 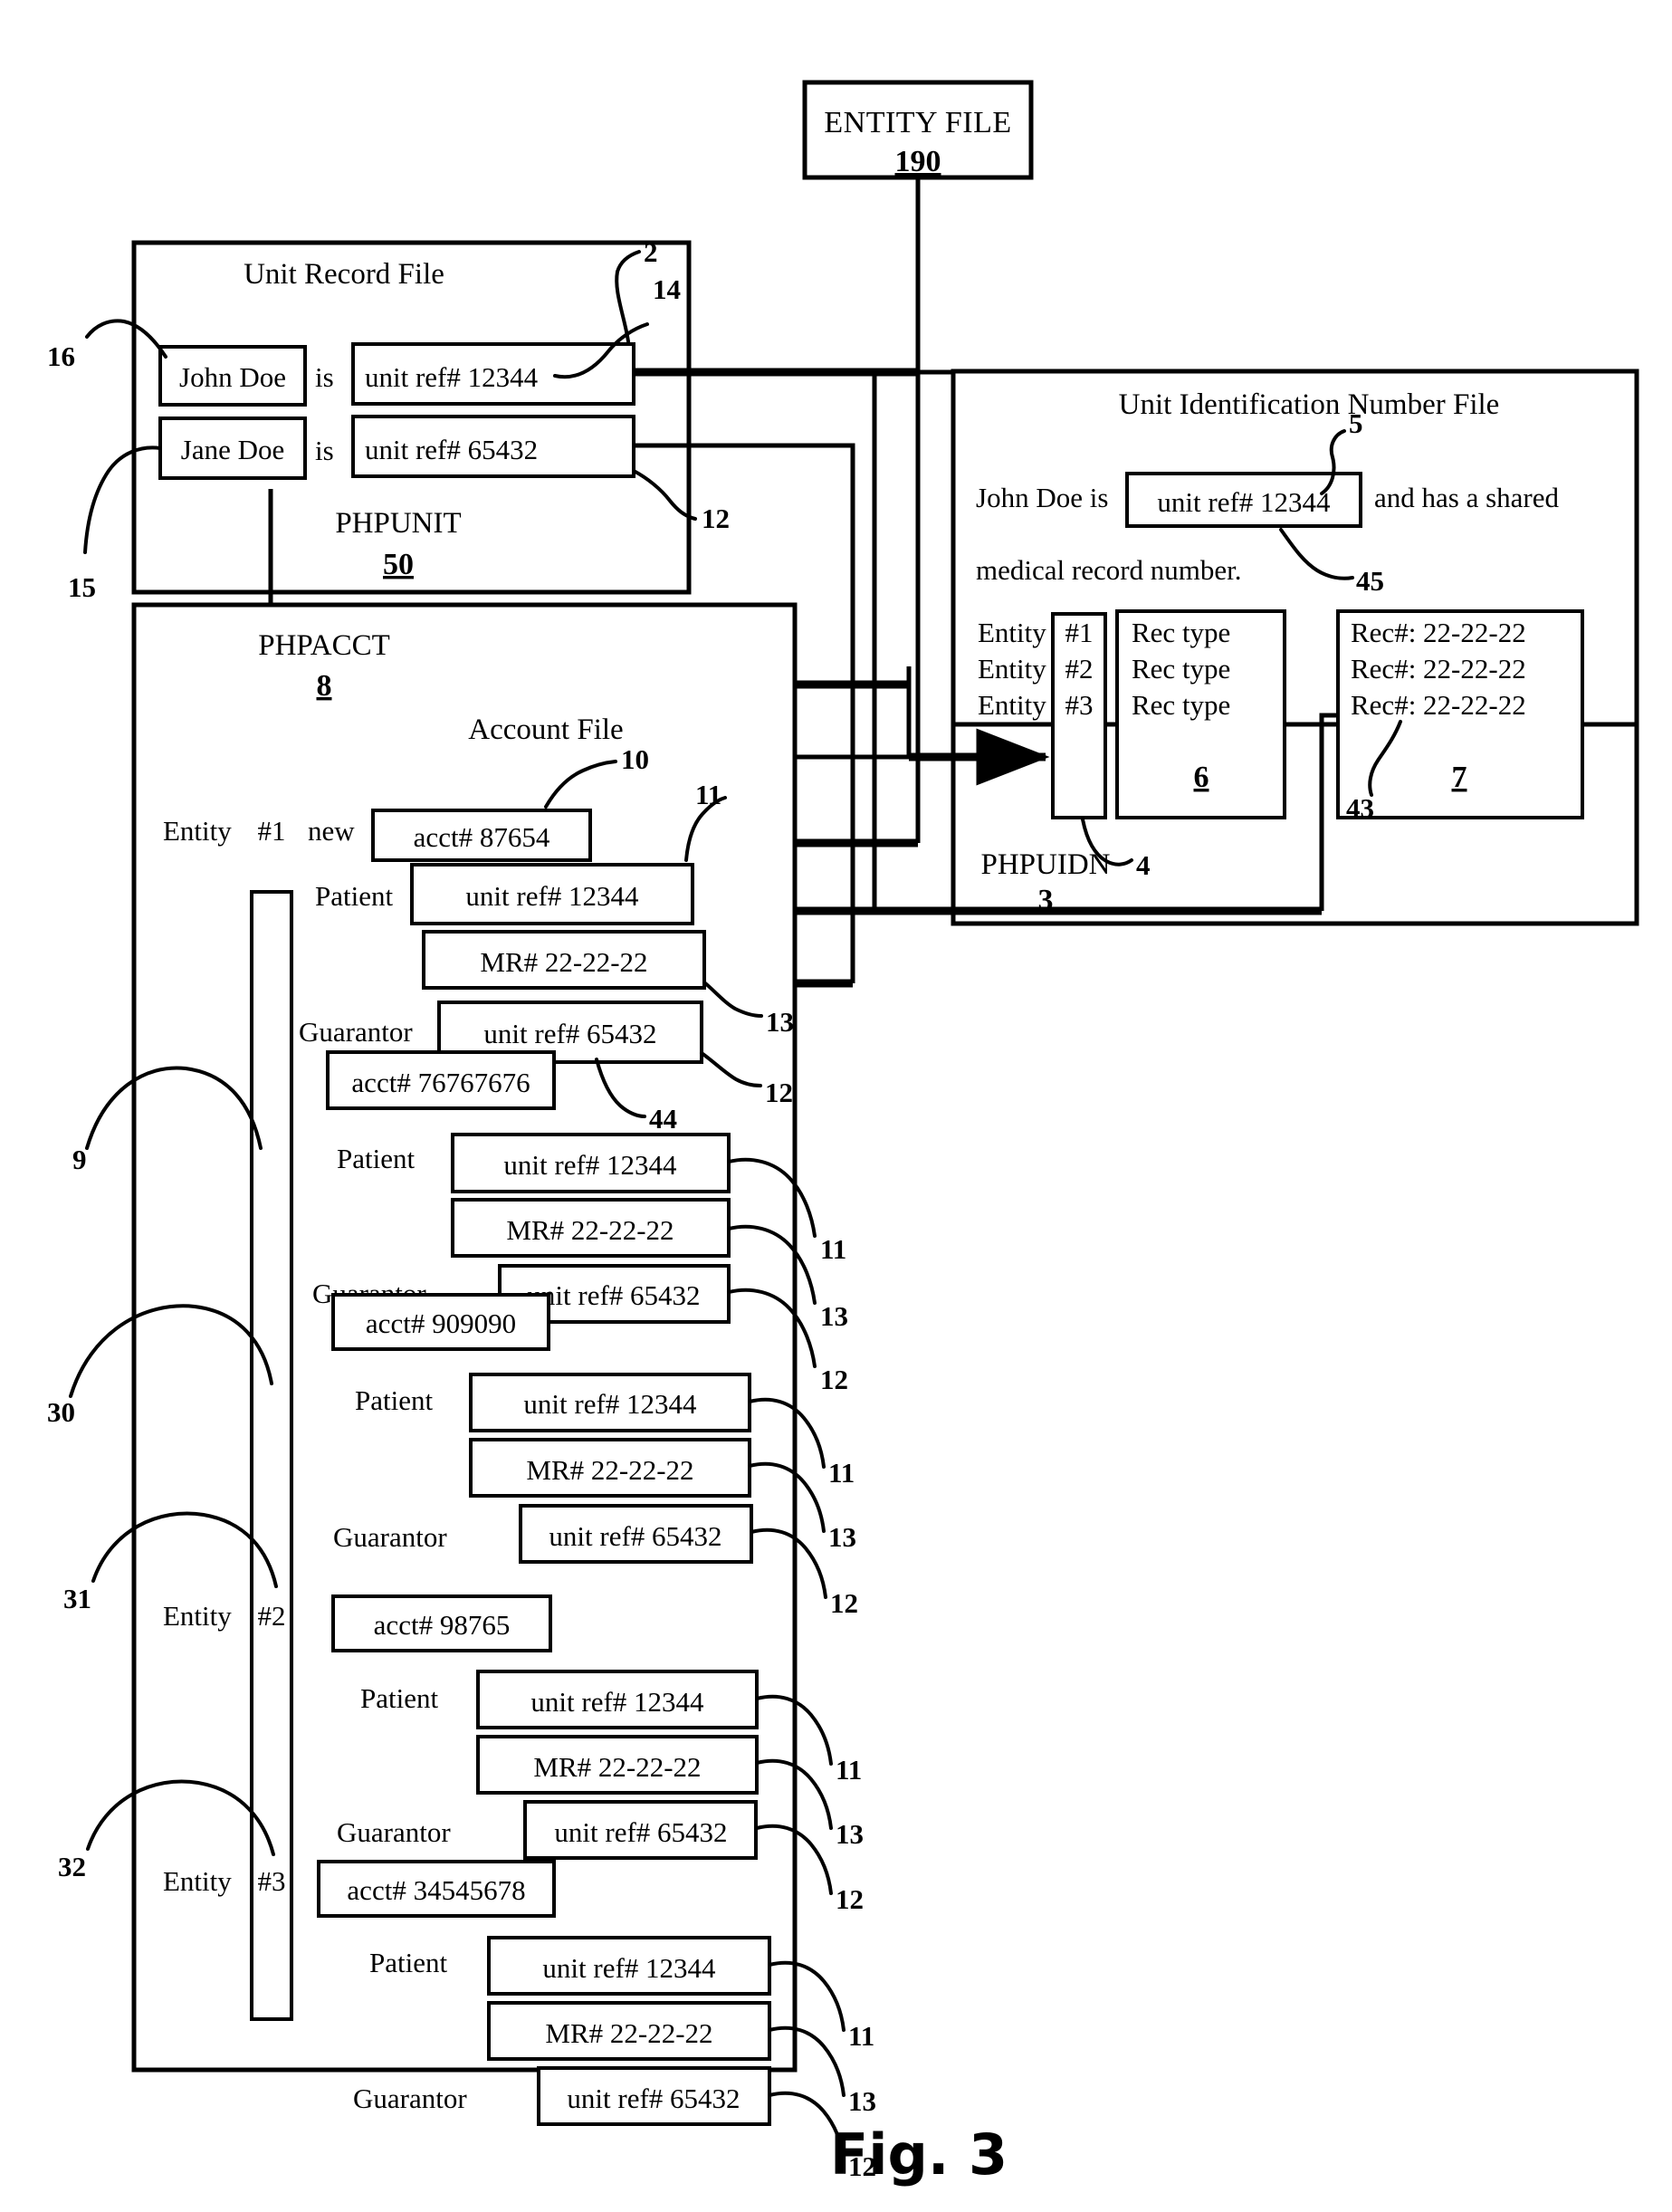 I want to click on uidn-entity-label-2: Entity, so click(x=1012, y=705).